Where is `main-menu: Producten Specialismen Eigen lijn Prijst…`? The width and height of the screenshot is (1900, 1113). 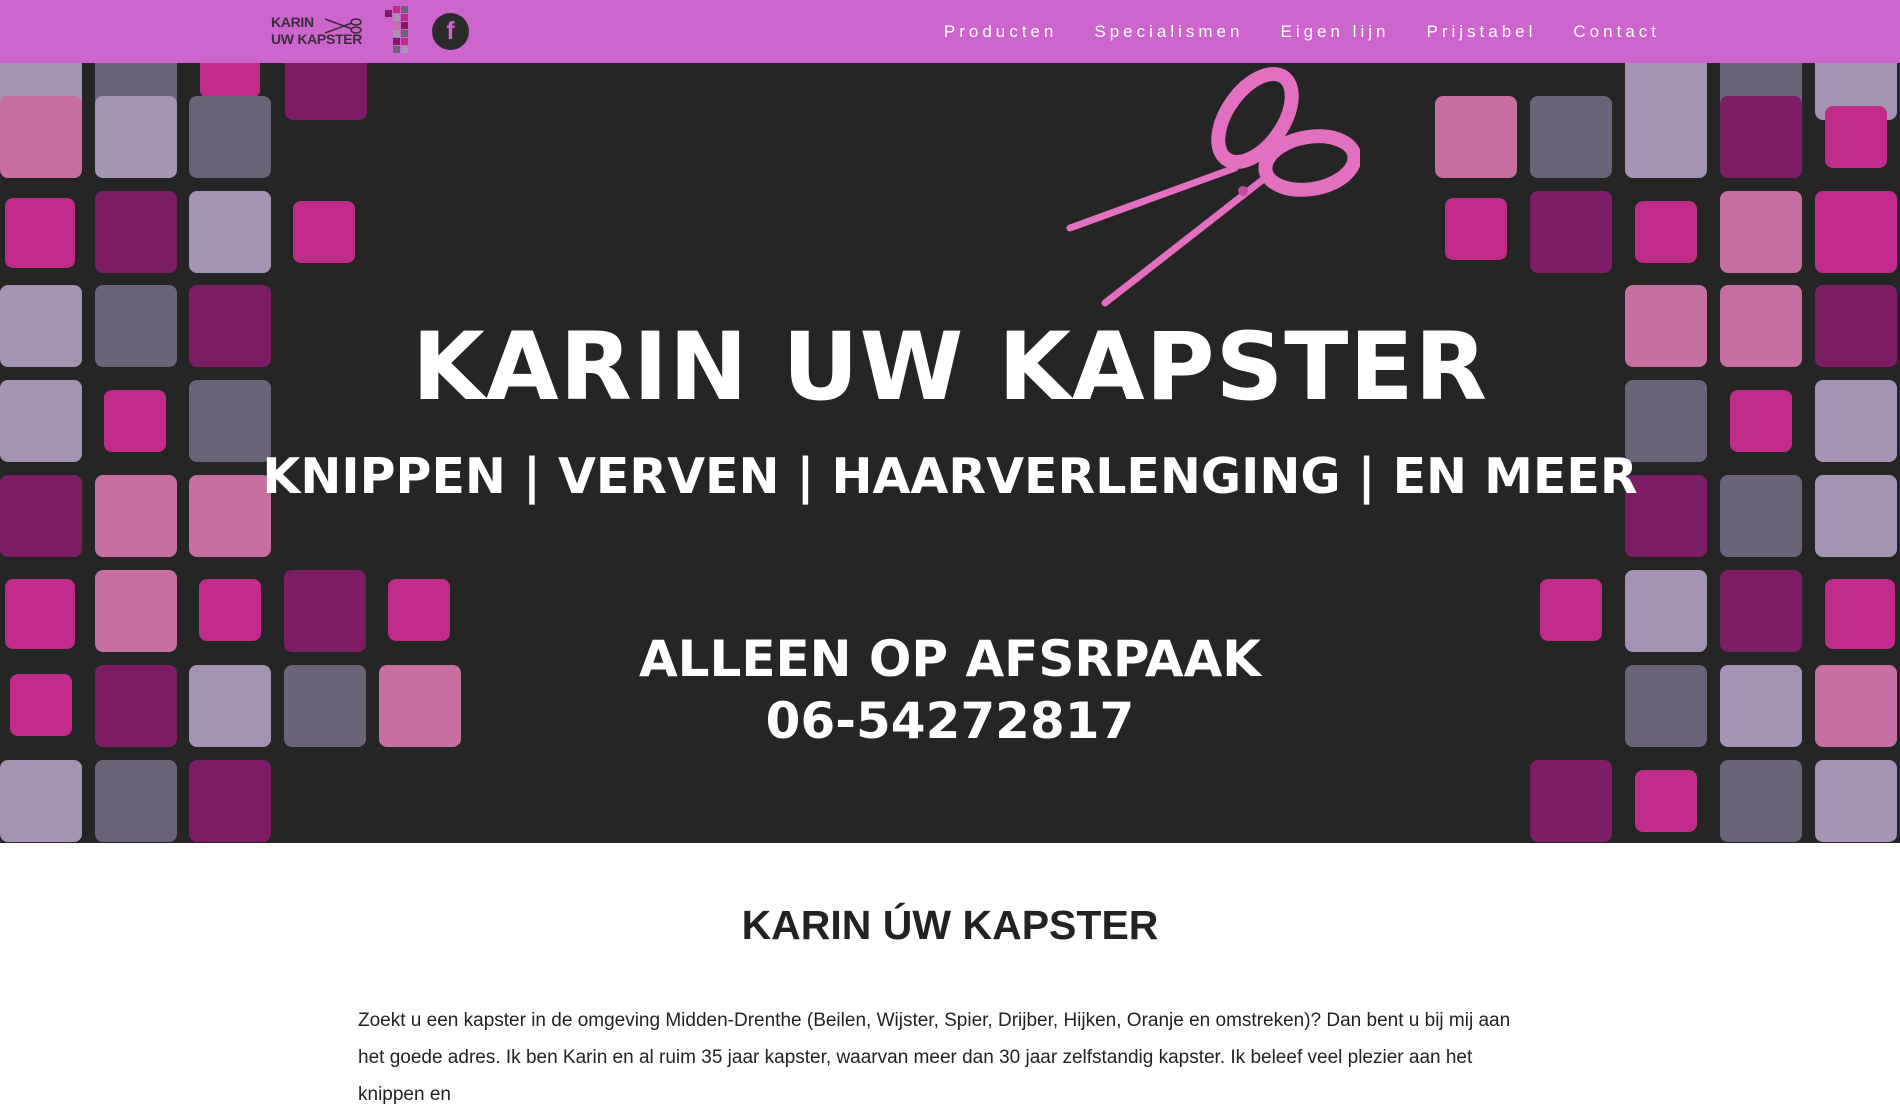 main-menu: Producten Specialismen Eigen lijn Prijst… is located at coordinates (1283, 31).